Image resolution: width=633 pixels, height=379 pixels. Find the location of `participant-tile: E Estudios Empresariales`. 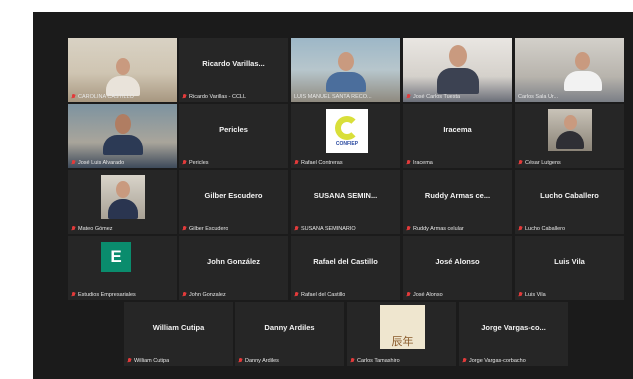

participant-tile: E Estudios Empresariales is located at coordinates (122, 268).